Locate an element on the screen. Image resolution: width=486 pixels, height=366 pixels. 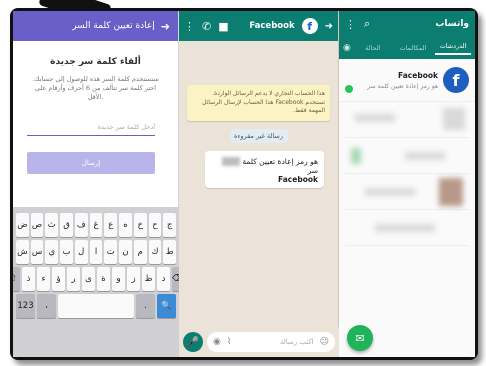
key: ؤ is located at coordinates (58, 279).